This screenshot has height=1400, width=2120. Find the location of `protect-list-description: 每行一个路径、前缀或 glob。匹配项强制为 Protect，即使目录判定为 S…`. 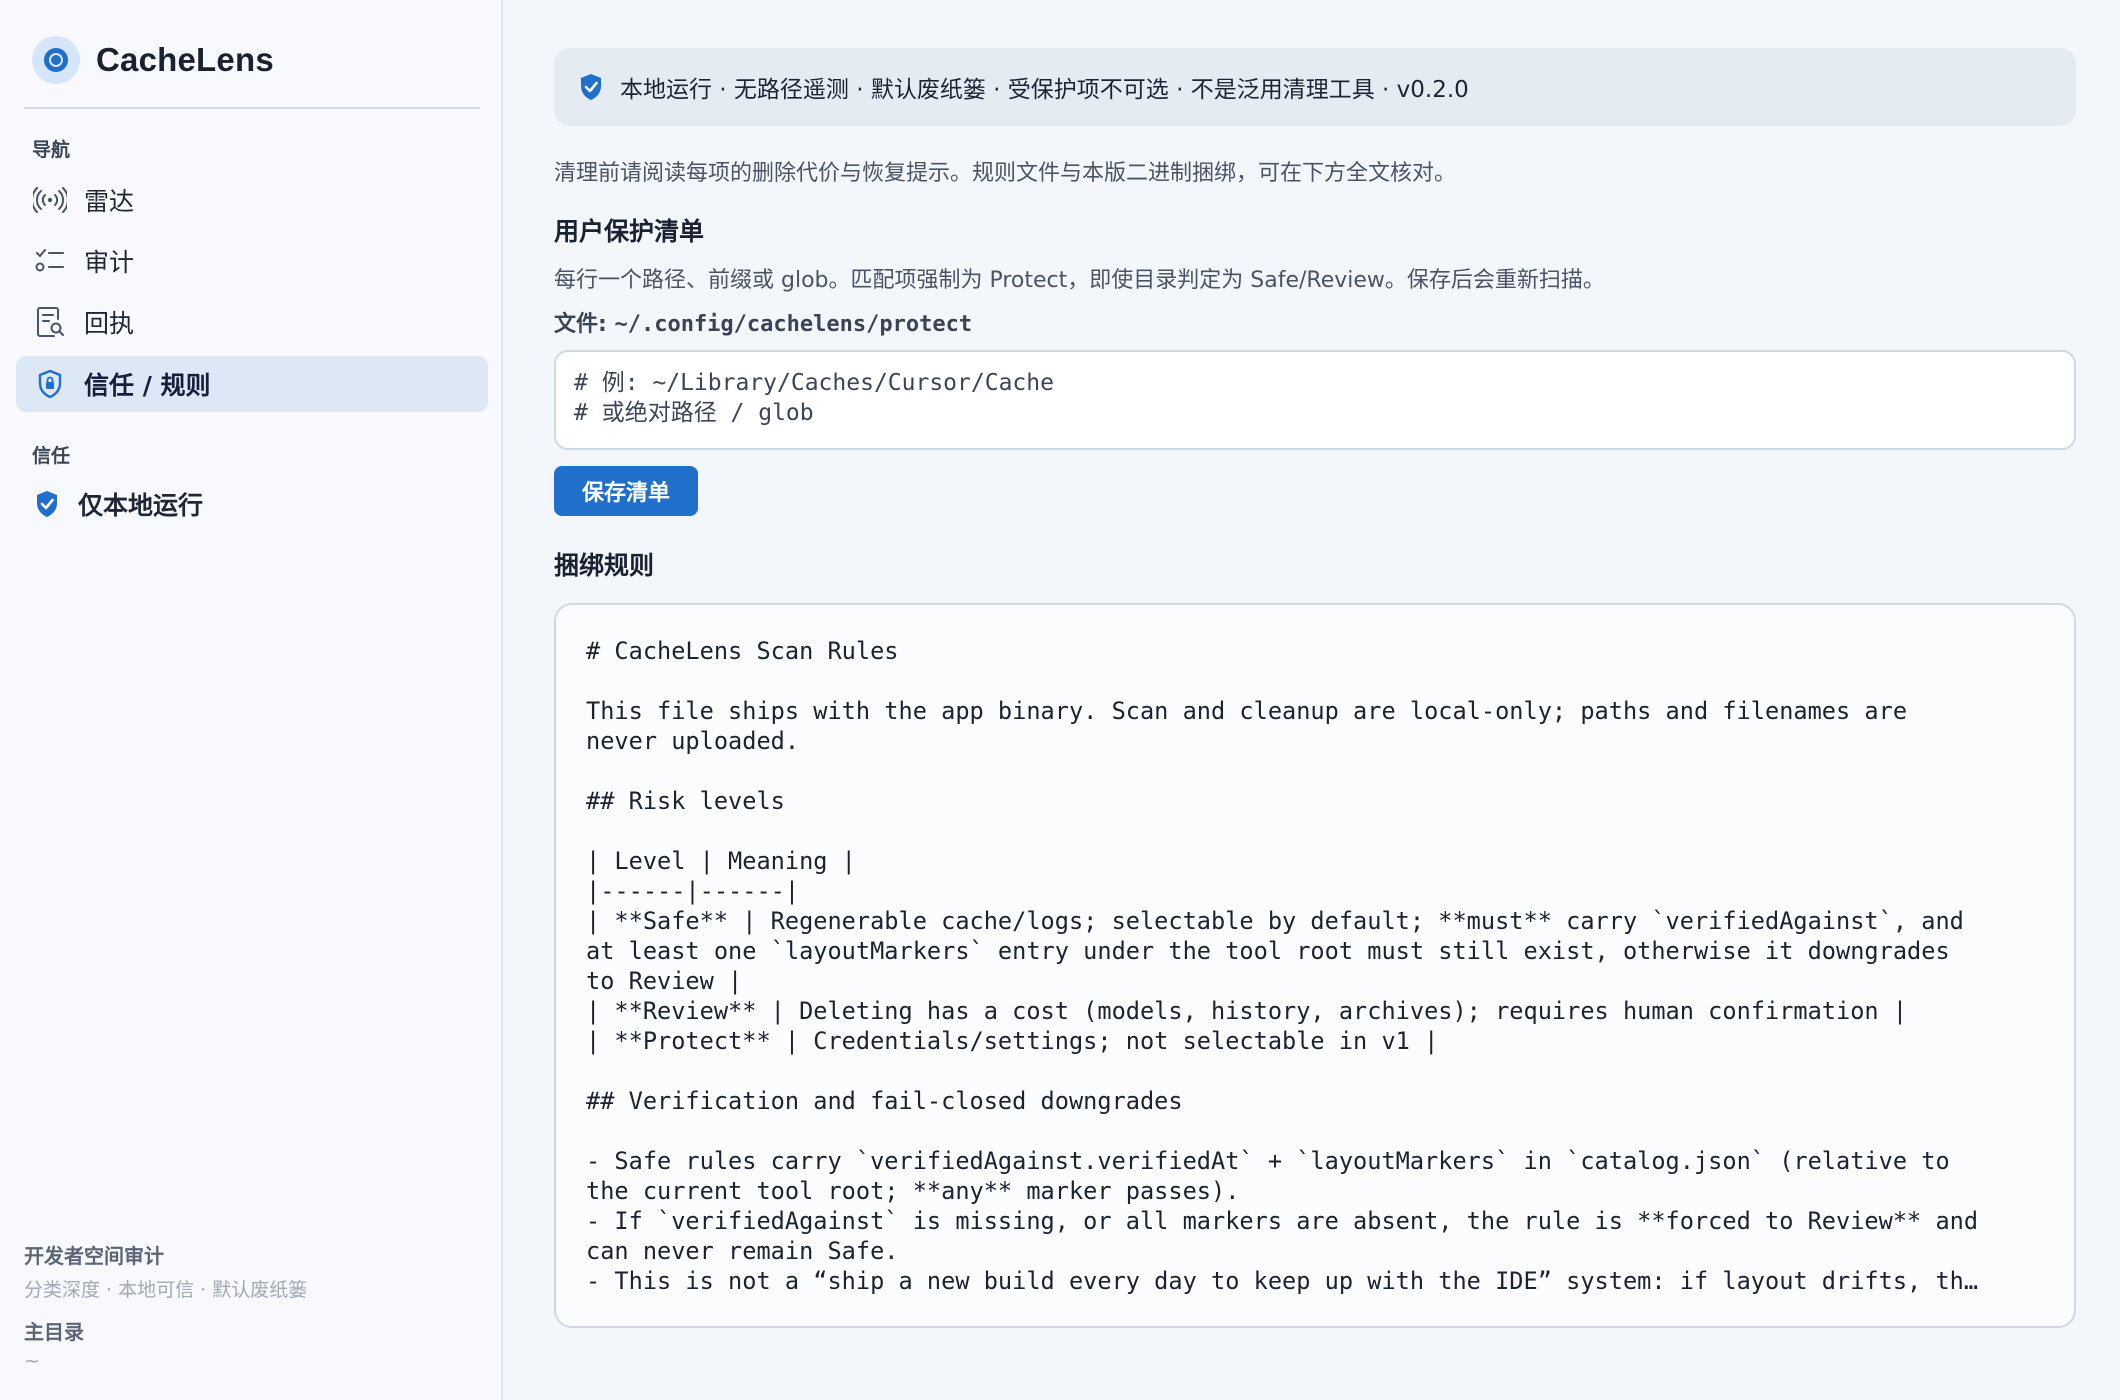

protect-list-description: 每行一个路径、前缀或 glob。匹配项强制为 Protect，即使目录判定为 S… is located at coordinates (1079, 280).